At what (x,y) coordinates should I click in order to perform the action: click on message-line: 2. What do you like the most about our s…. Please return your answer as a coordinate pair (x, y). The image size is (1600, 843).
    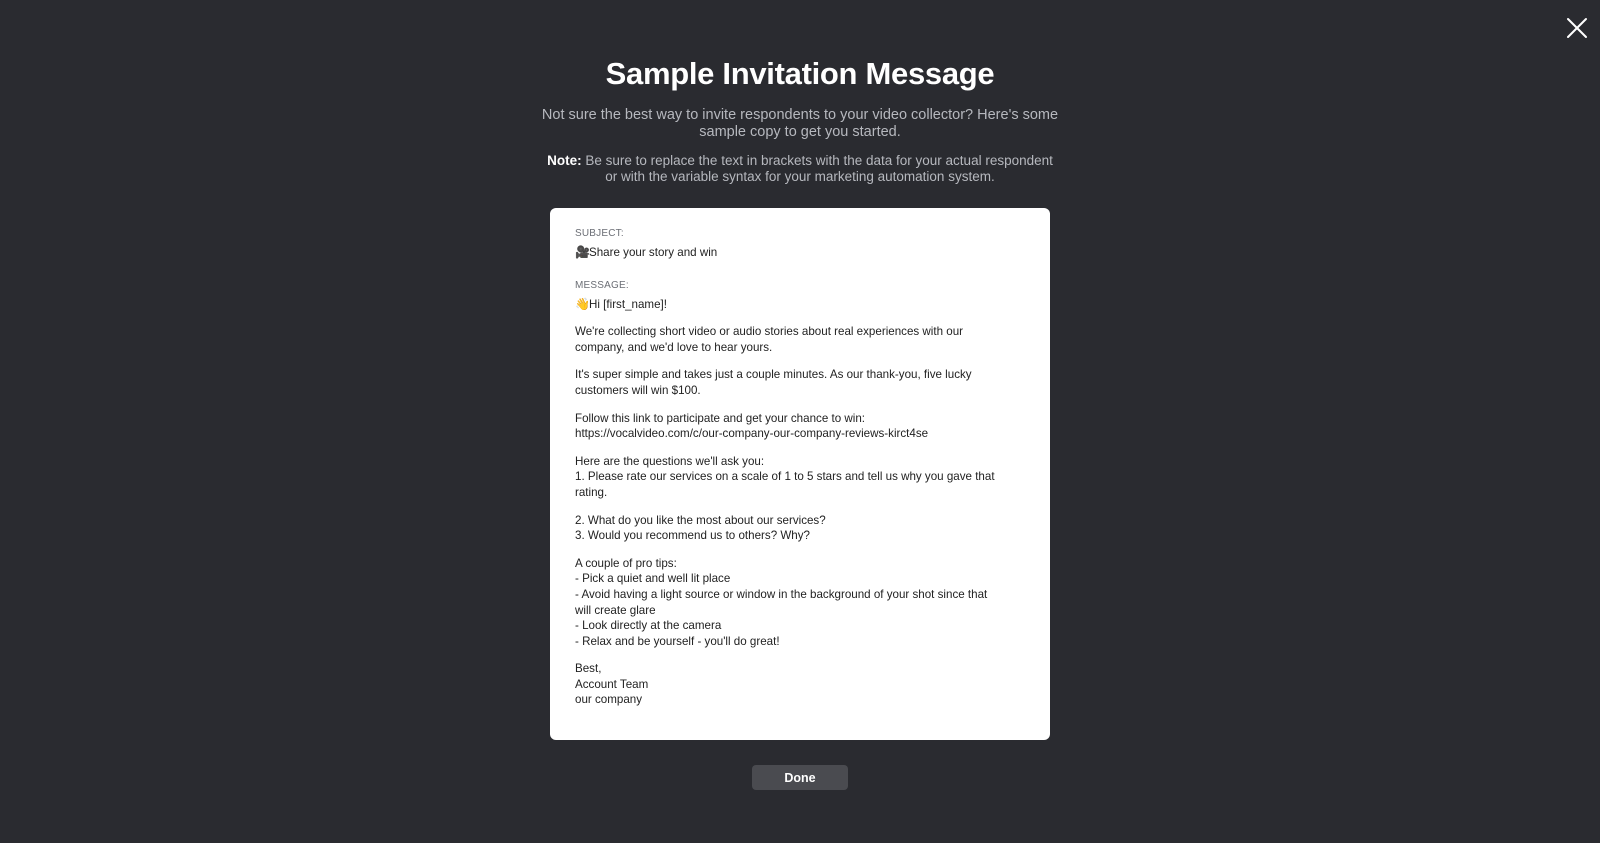
    Looking at the image, I should click on (700, 520).